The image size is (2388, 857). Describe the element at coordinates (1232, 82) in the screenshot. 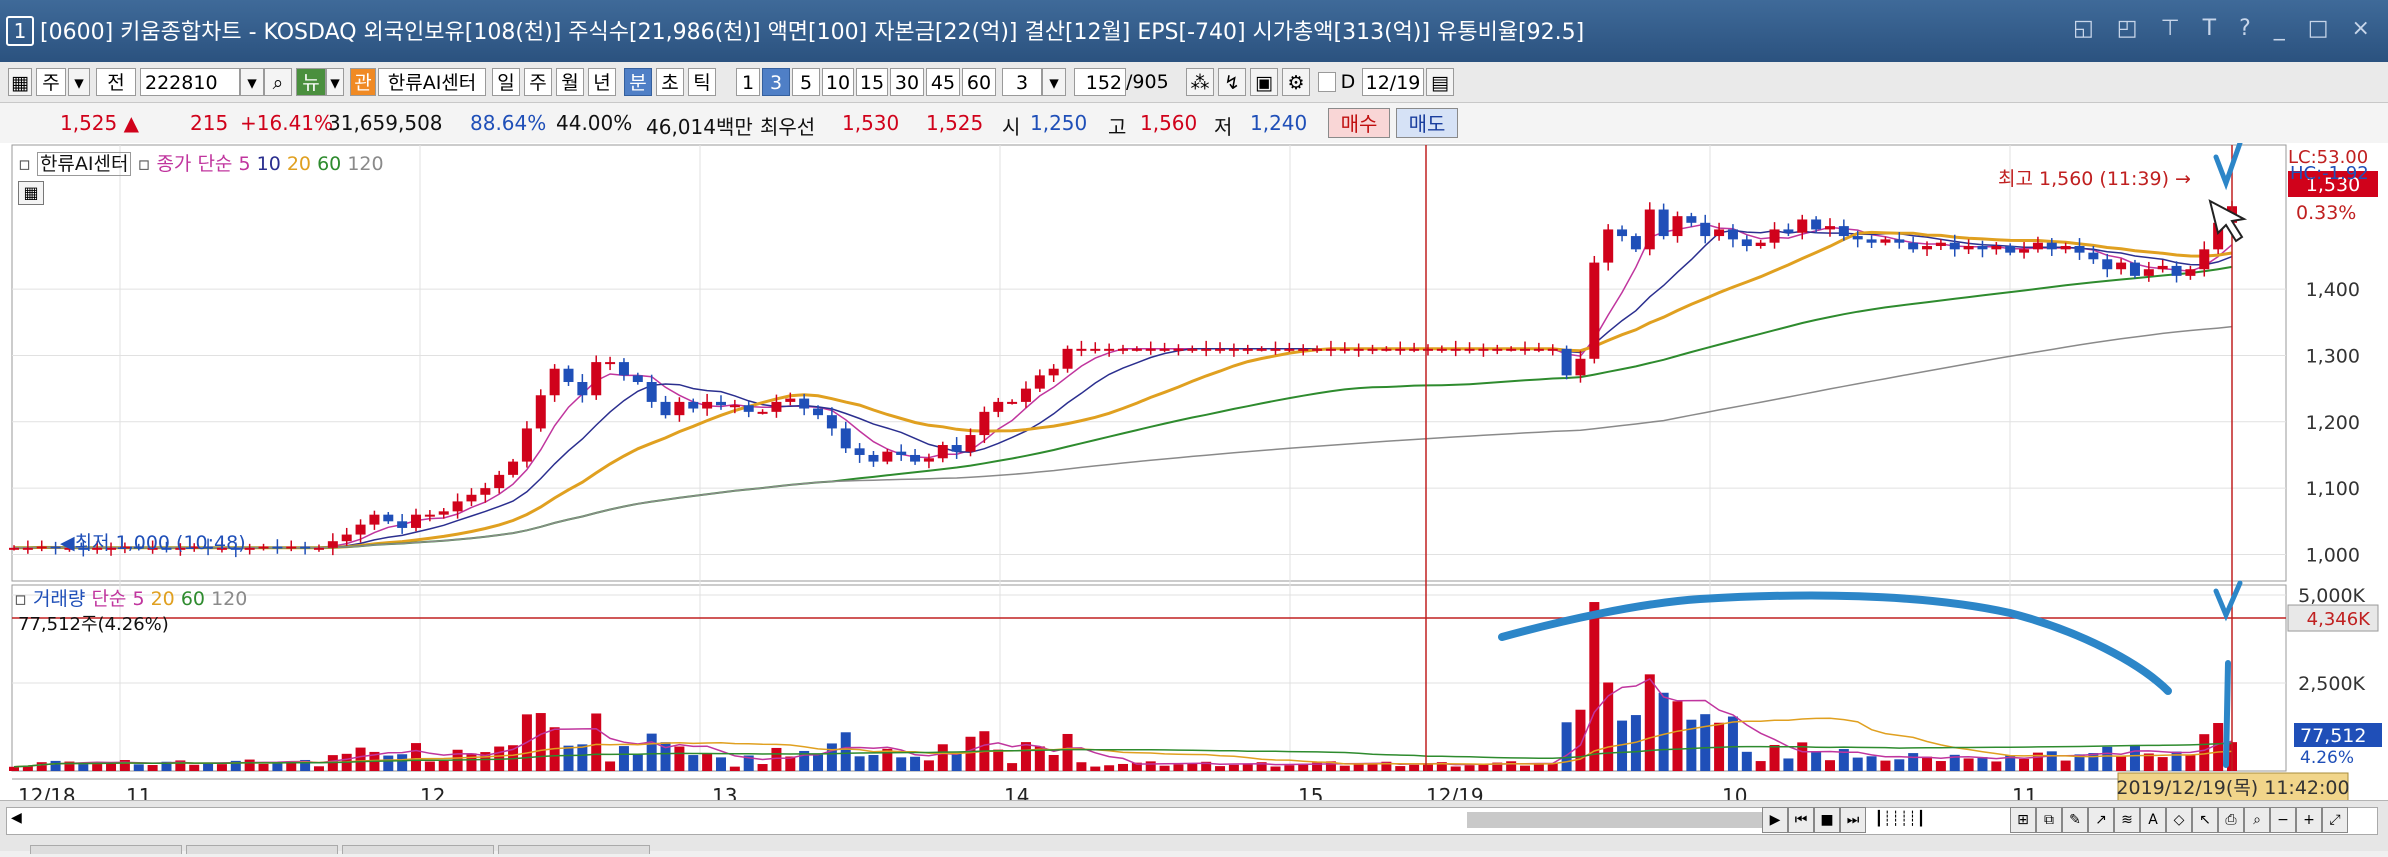

I see `trendline-icon: ↯` at that location.